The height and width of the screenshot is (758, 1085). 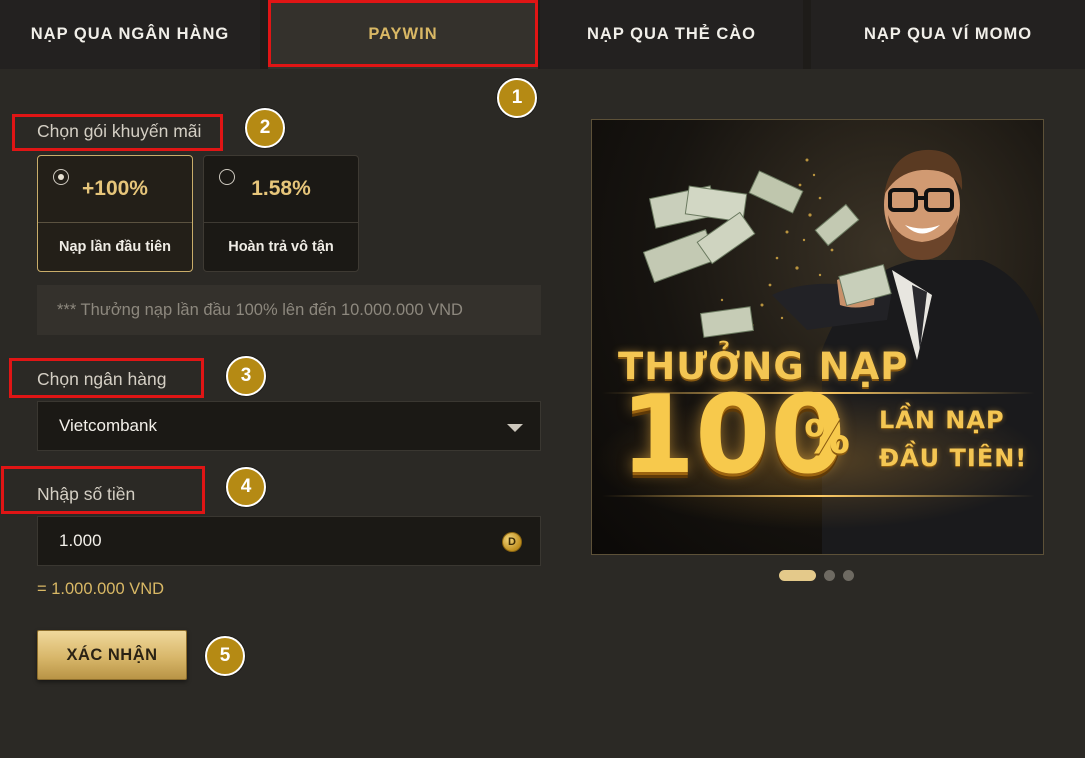 I want to click on bank-select-value: Vietcombank, so click(x=108, y=425).